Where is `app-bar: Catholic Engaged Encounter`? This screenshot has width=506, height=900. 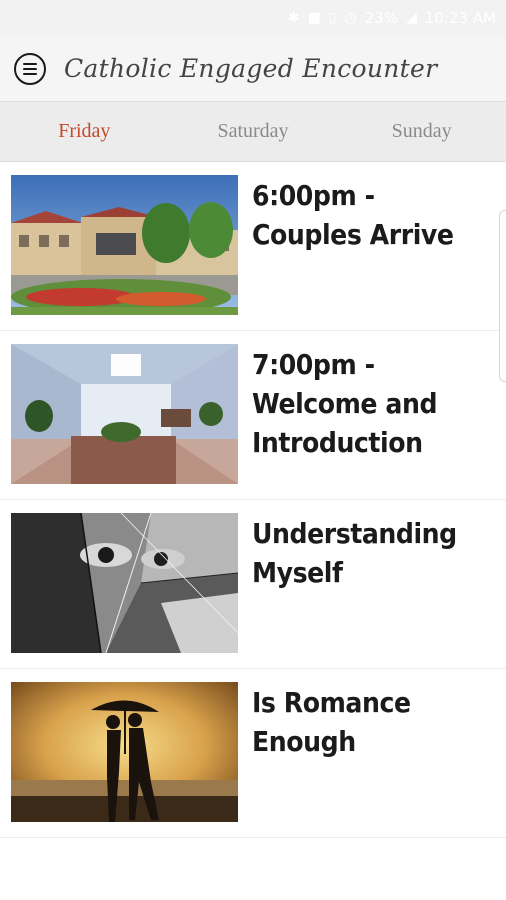 app-bar: Catholic Engaged Encounter is located at coordinates (253, 69).